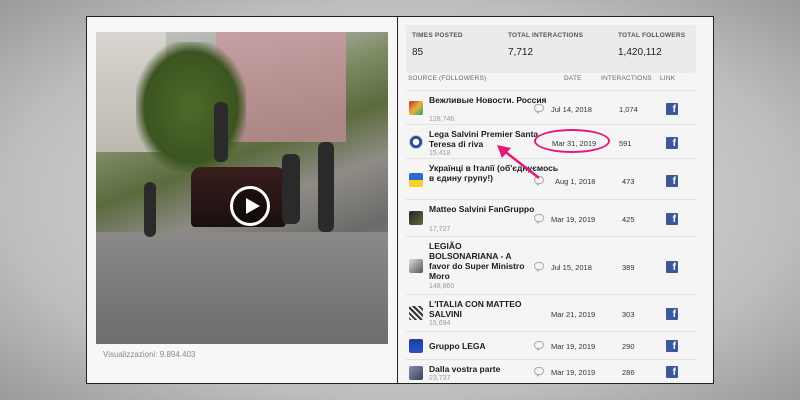 The image size is (800, 400). Describe the element at coordinates (440, 229) in the screenshot. I see `source-followers: 17,727` at that location.